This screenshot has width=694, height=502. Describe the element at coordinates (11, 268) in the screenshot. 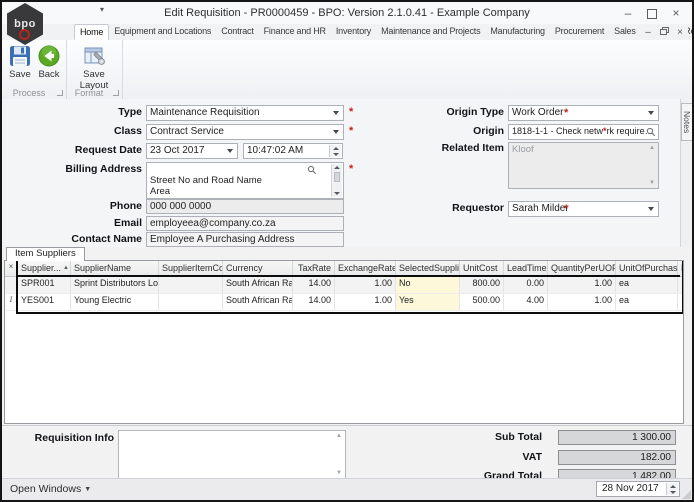

I see `filter-x-icon: ×` at that location.